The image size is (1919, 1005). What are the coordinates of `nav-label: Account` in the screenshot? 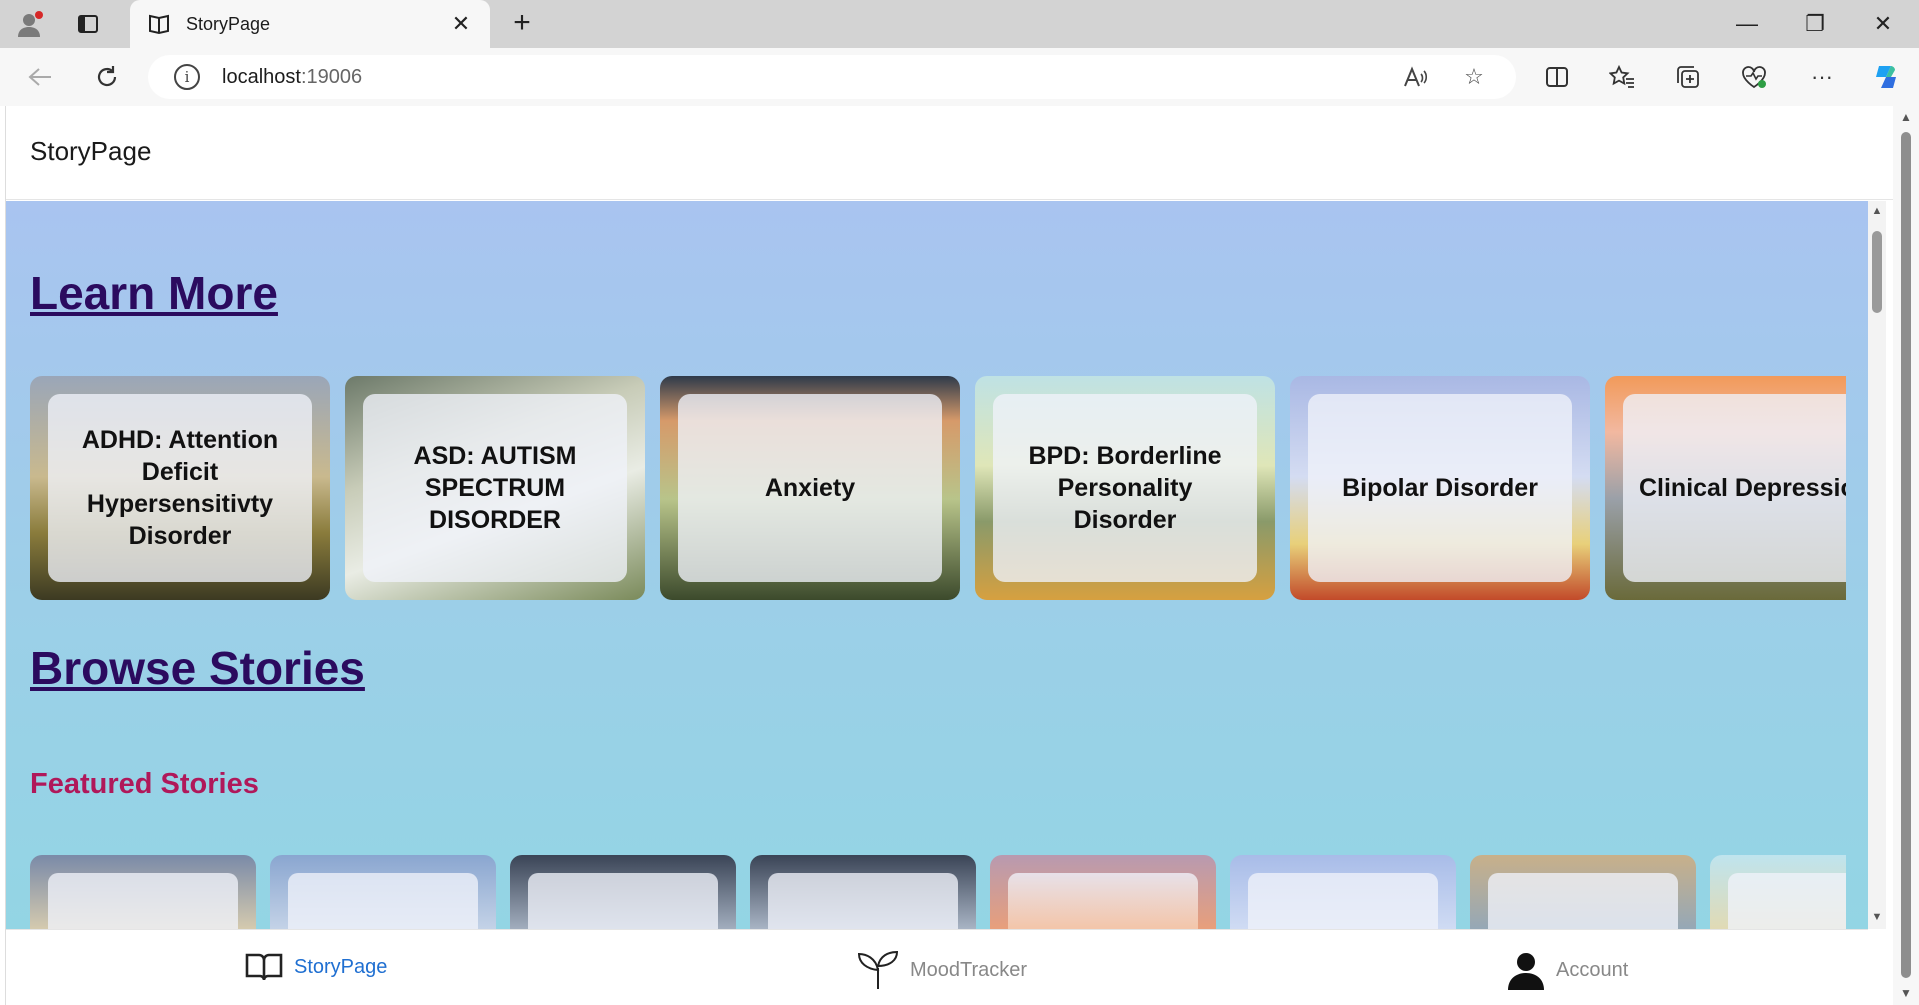 It's located at (1592, 969).